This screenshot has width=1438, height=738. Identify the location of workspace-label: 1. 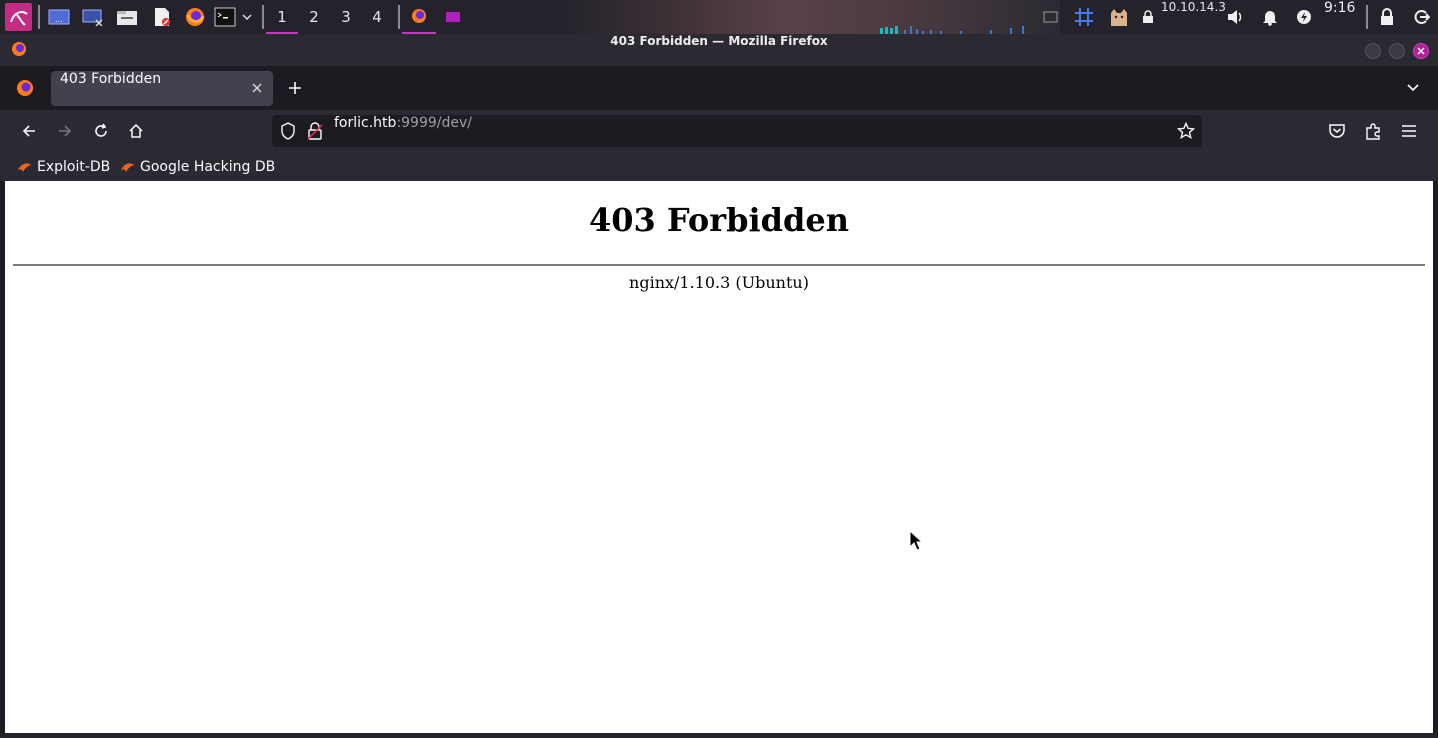
(282, 17).